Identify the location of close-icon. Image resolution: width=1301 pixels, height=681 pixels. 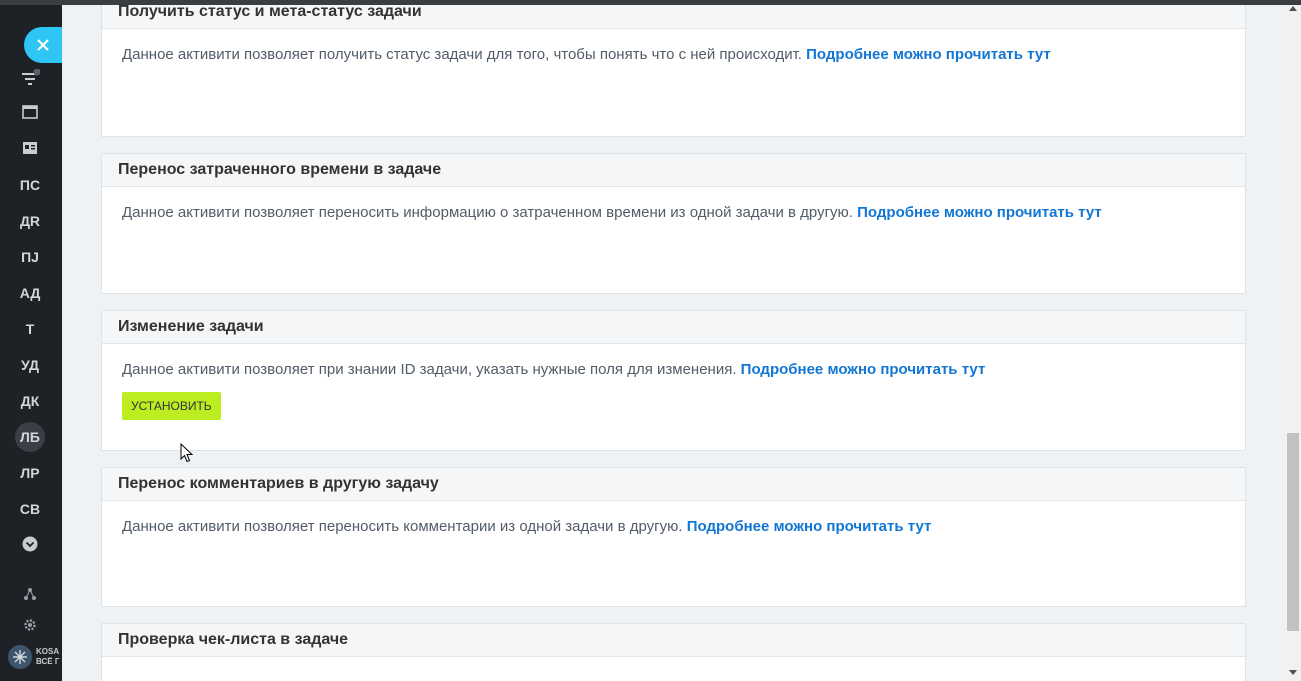
(43, 45).